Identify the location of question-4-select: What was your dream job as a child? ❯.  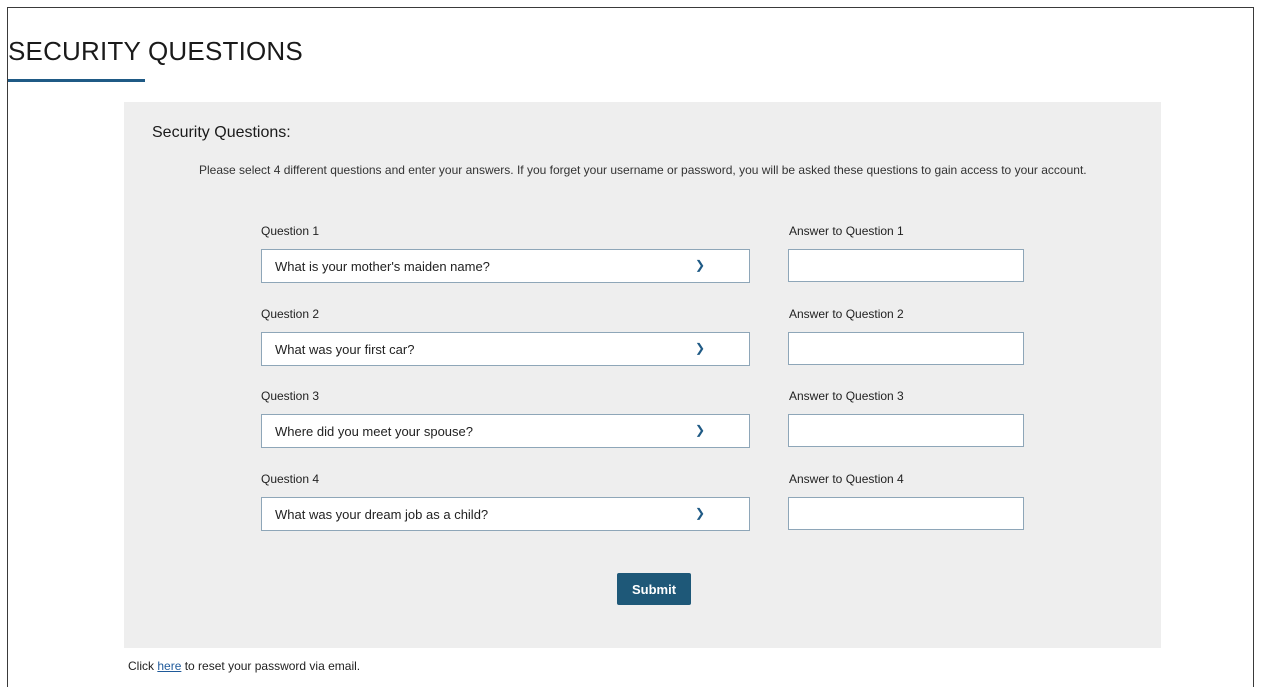
(505, 514).